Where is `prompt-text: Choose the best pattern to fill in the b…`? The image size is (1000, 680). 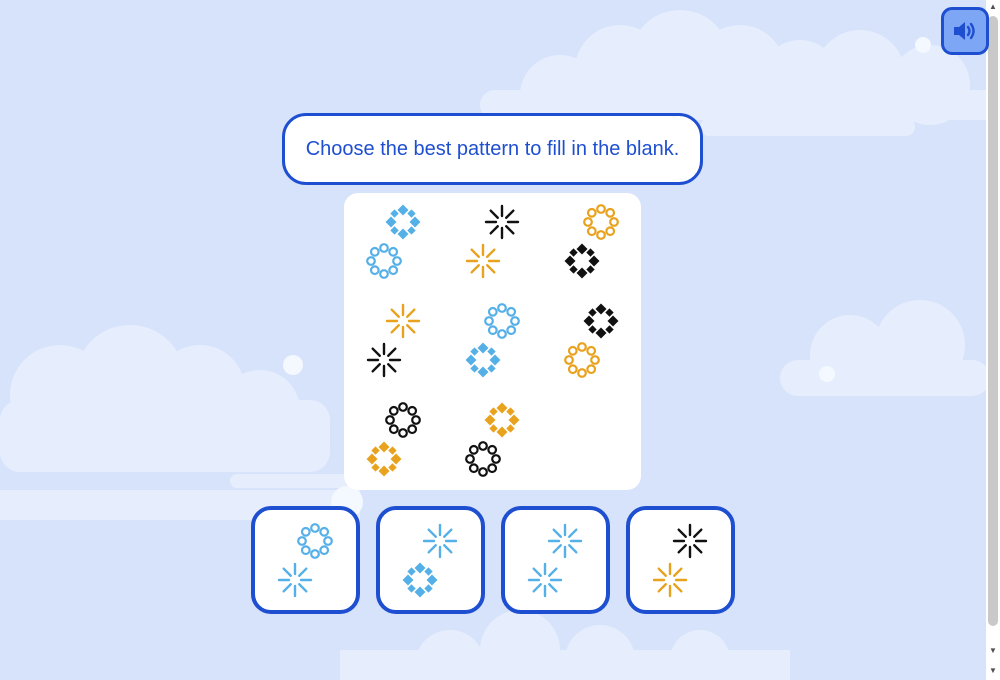
prompt-text: Choose the best pattern to fill in the b… is located at coordinates (492, 148).